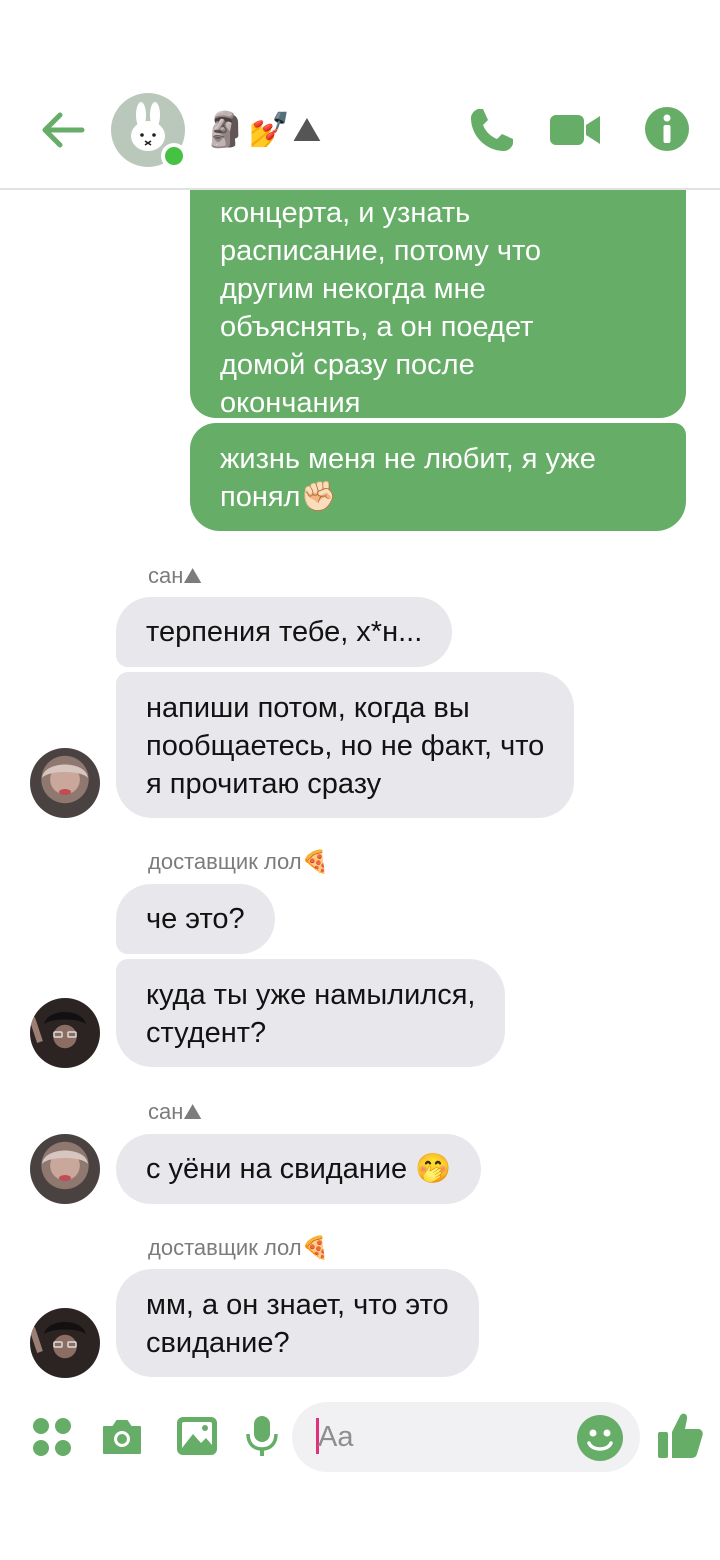 The height and width of the screenshot is (1560, 720). I want to click on chat-header: 🗿💅⛰, so click(360, 95).